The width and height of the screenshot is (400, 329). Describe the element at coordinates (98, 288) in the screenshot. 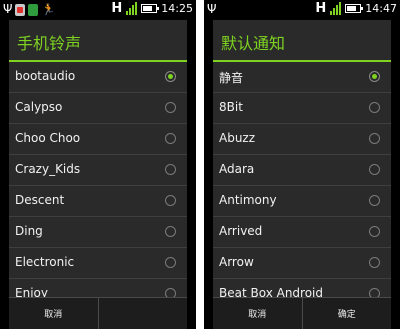

I see `list-item: Enjoy` at that location.